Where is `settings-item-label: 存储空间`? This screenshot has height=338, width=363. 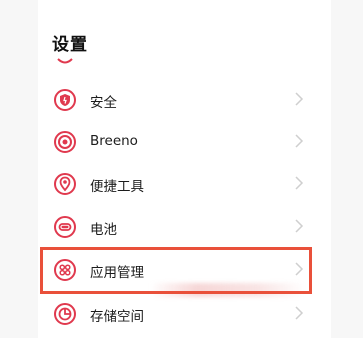
settings-item-label: 存储空间 is located at coordinates (117, 317).